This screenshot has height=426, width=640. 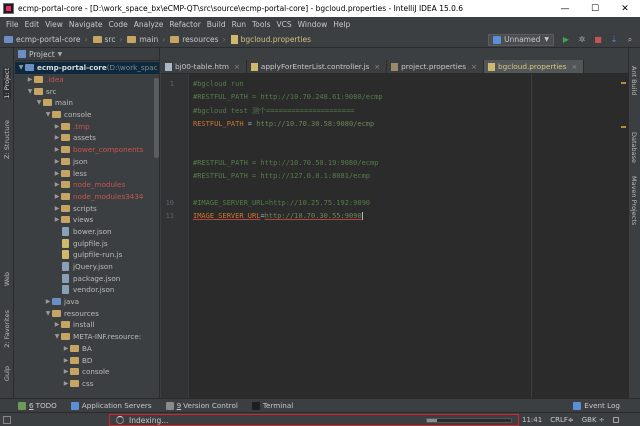 What do you see at coordinates (7, 420) in the screenshot?
I see `tool-windows-toggle-icon` at bounding box center [7, 420].